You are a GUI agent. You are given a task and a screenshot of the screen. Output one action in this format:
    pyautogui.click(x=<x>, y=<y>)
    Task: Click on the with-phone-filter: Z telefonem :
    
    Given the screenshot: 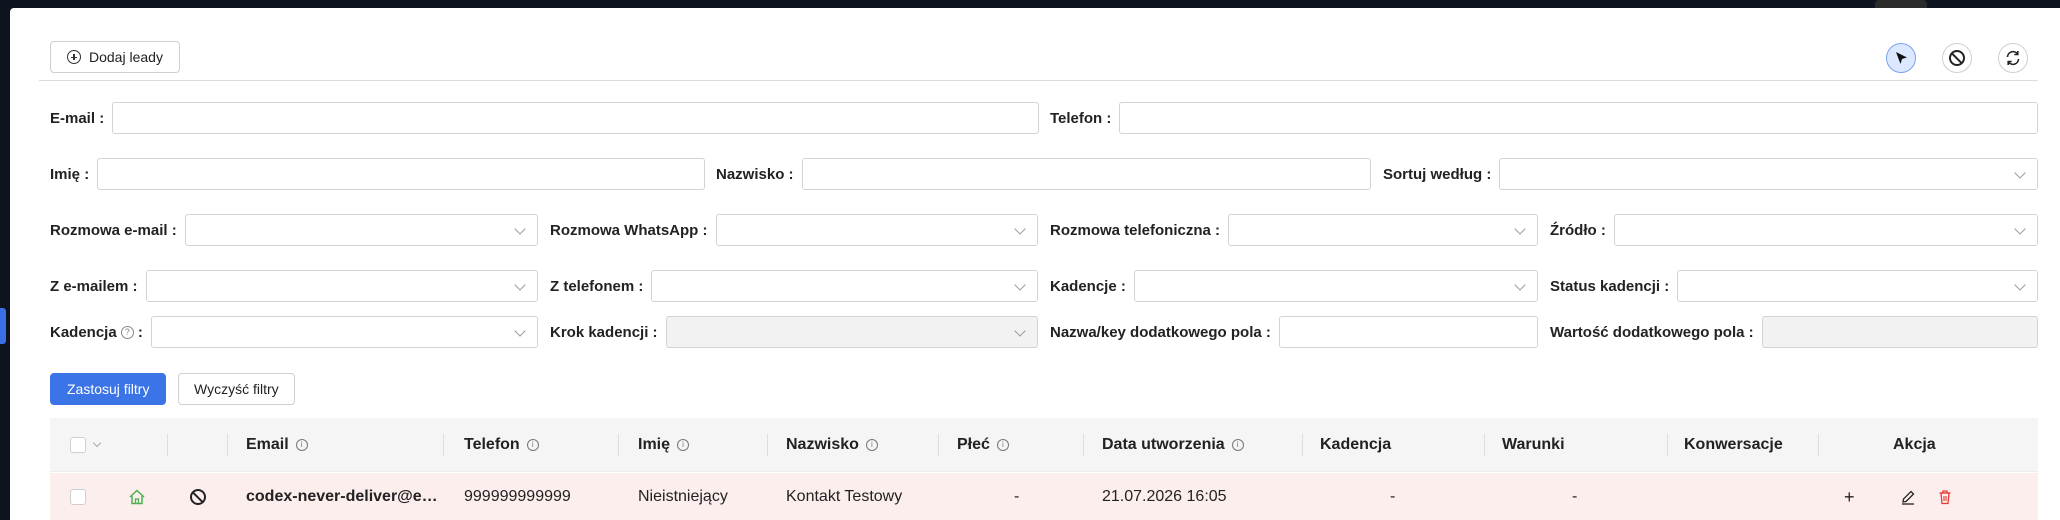 What is the action you would take?
    pyautogui.click(x=794, y=286)
    